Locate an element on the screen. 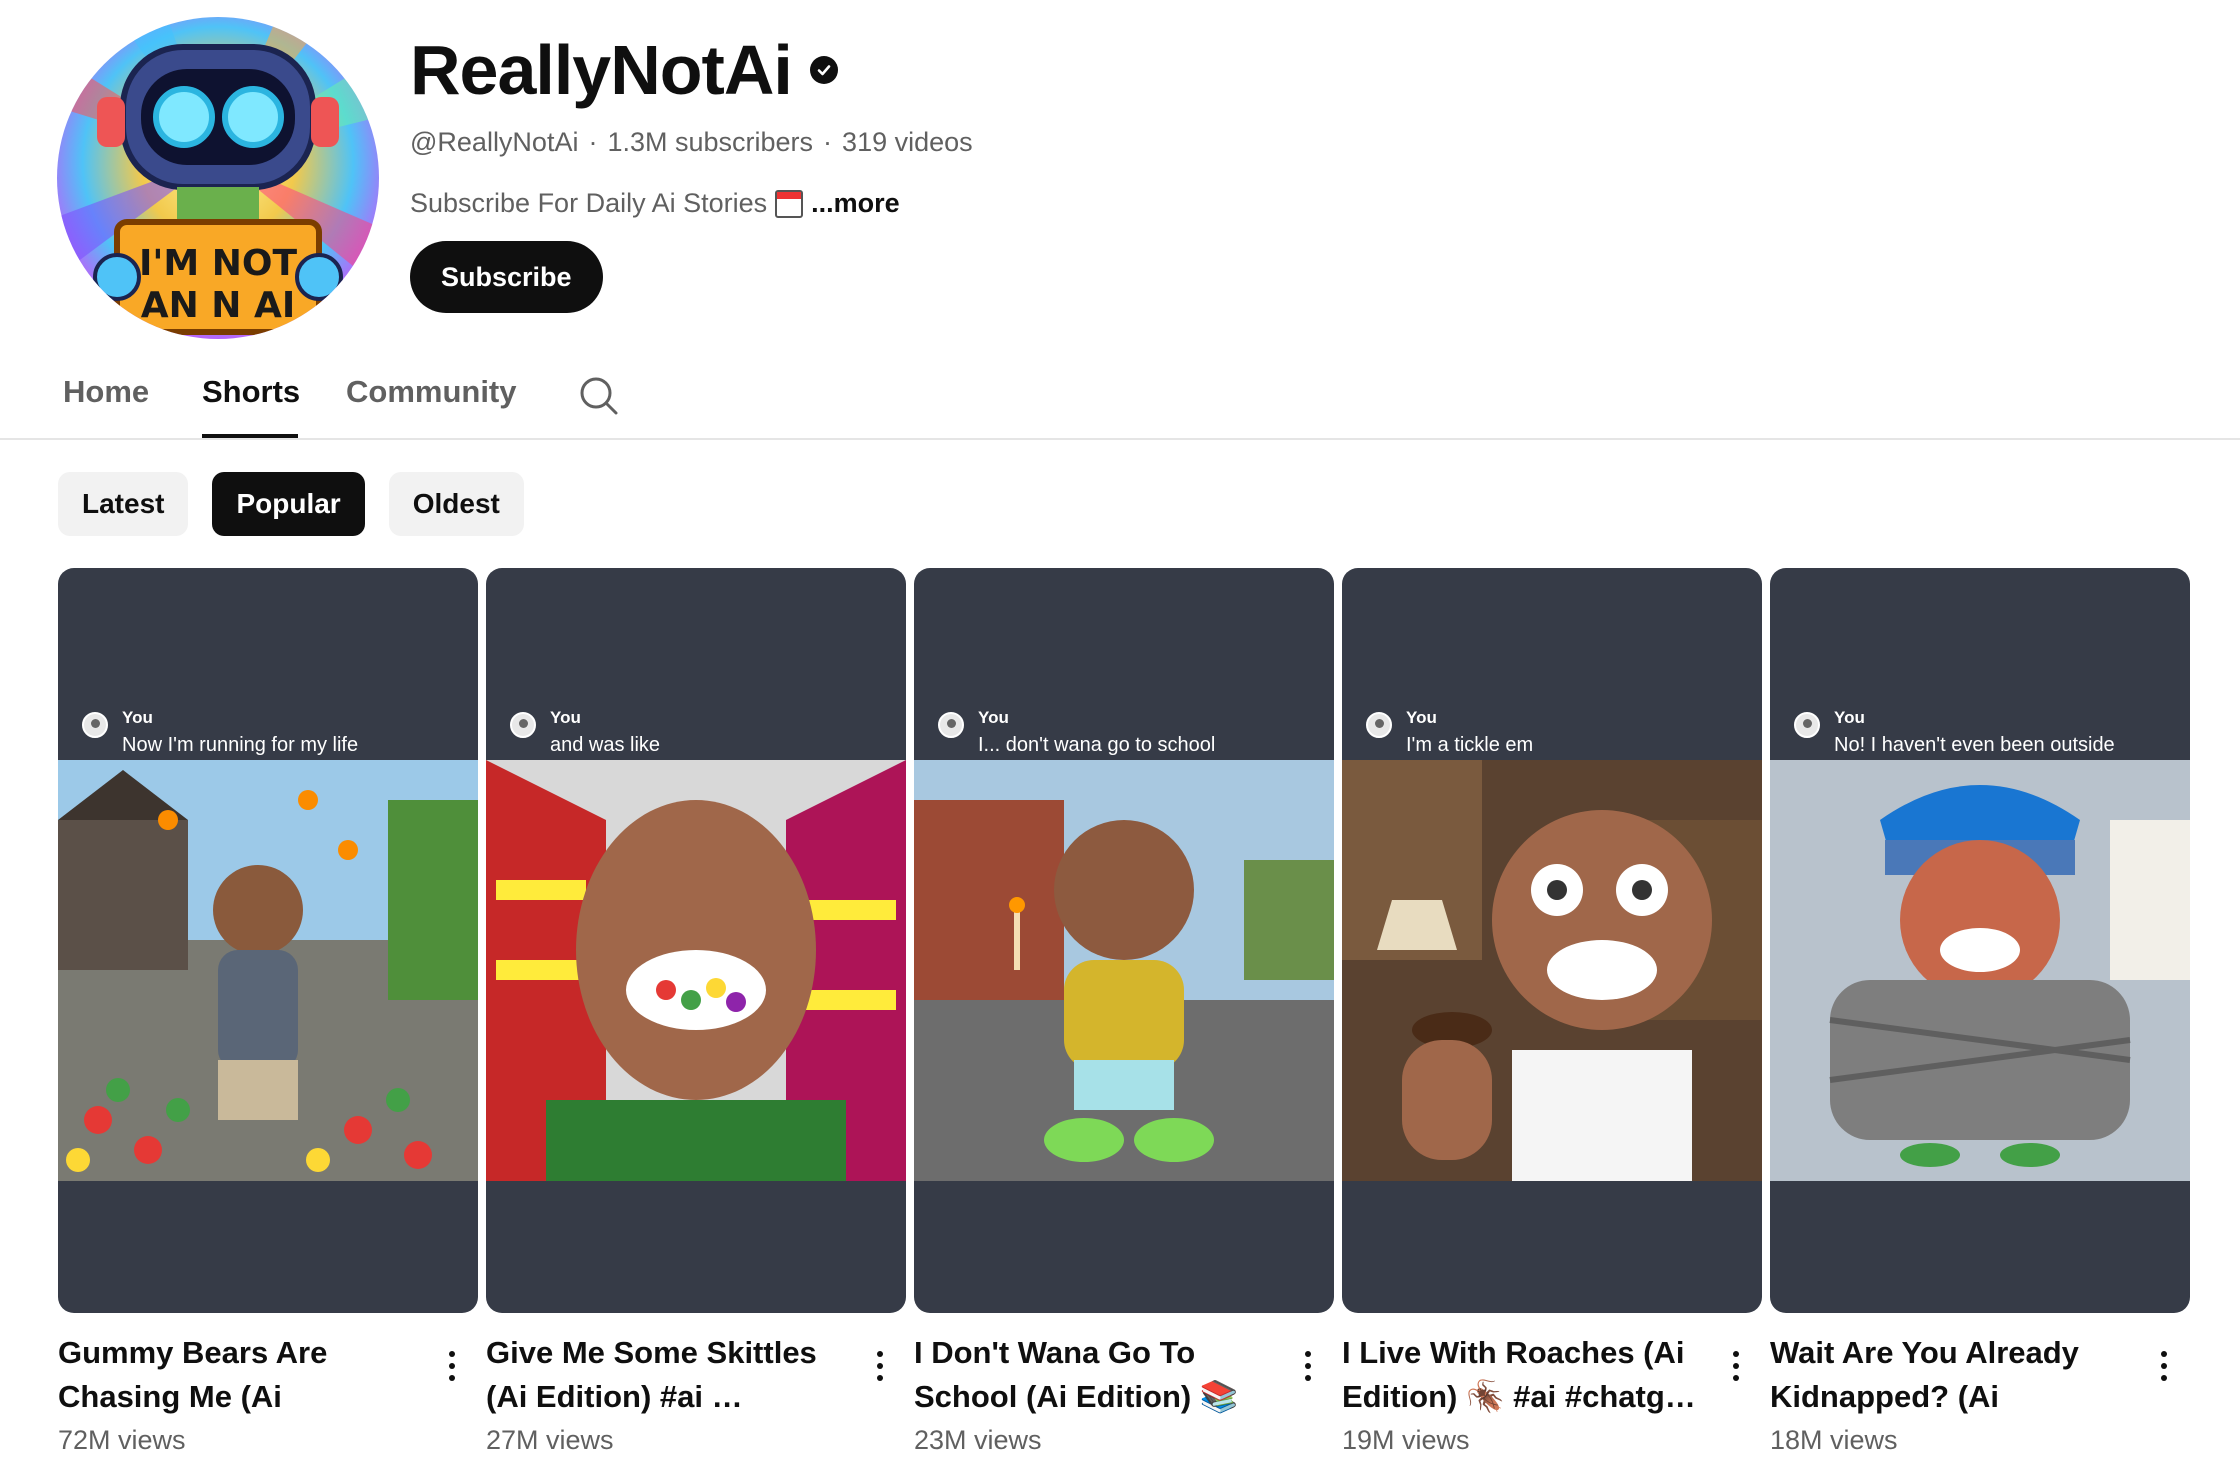 Image resolution: width=2240 pixels, height=1468 pixels. tab-home: Home is located at coordinates (106, 392).